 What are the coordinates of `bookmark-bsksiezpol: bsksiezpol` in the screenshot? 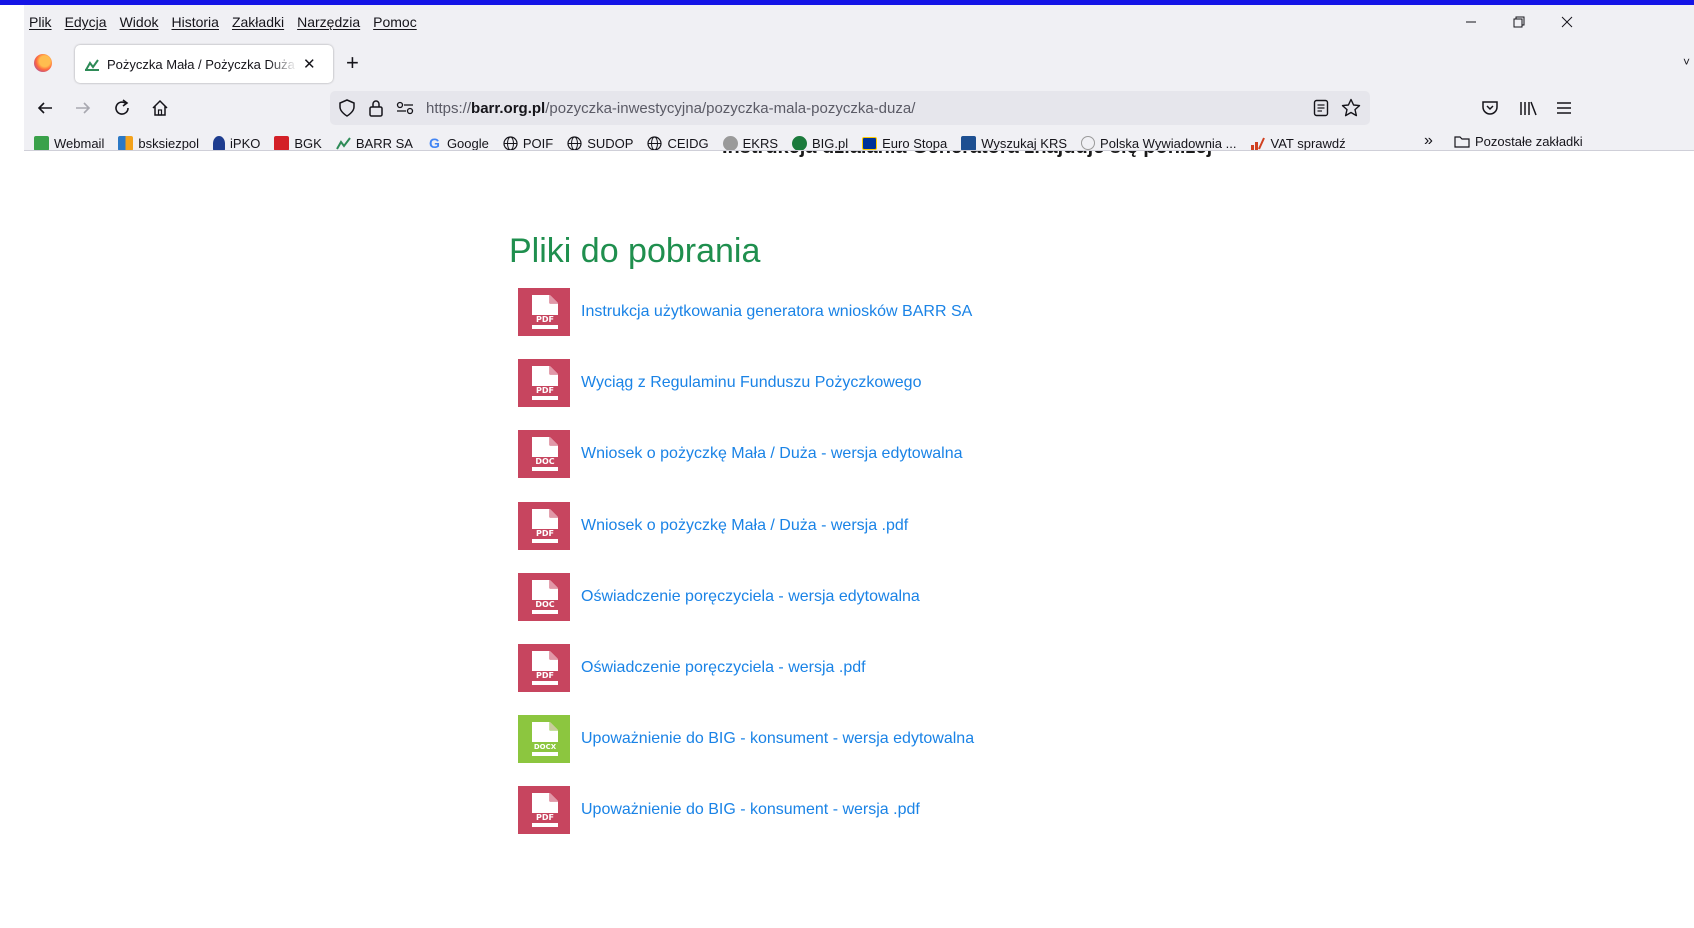 It's located at (159, 143).